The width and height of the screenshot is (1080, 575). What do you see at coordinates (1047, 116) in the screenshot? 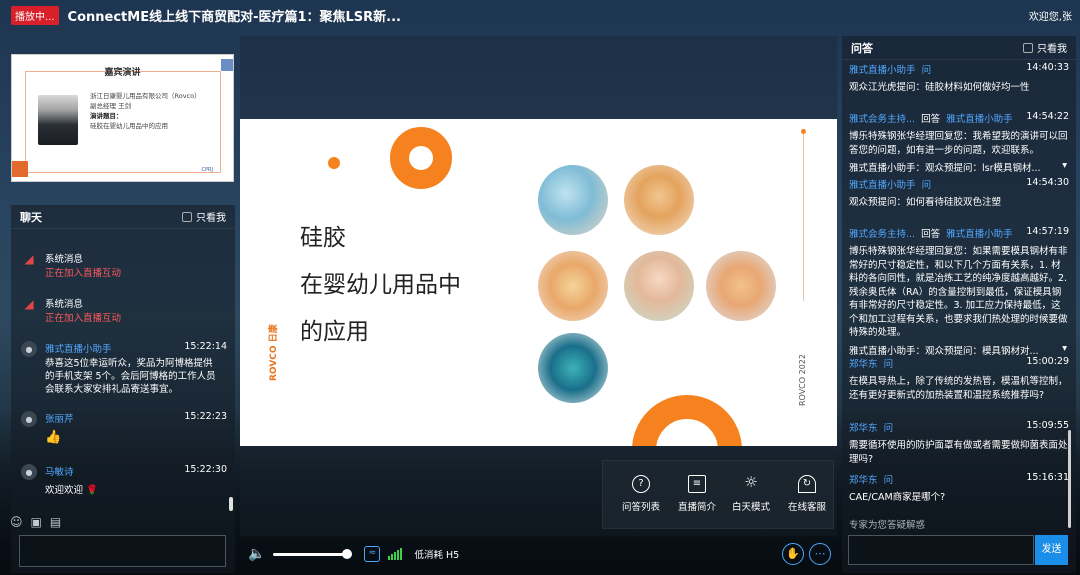
I see `qa-time: 14:54:22` at bounding box center [1047, 116].